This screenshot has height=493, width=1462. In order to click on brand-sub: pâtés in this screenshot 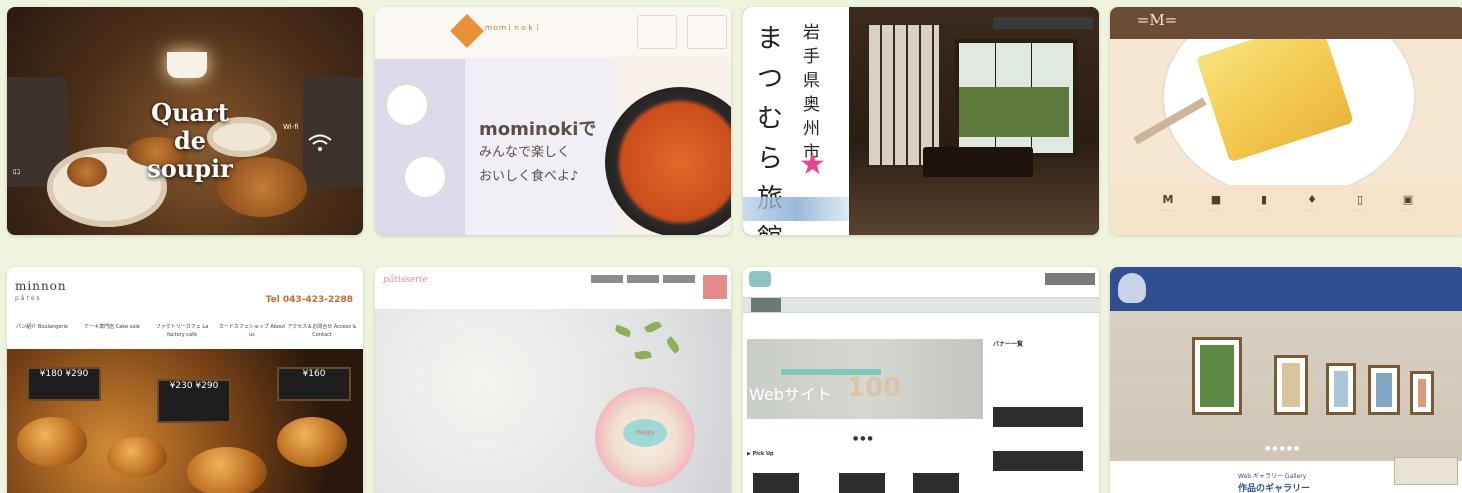, I will do `click(28, 298)`.